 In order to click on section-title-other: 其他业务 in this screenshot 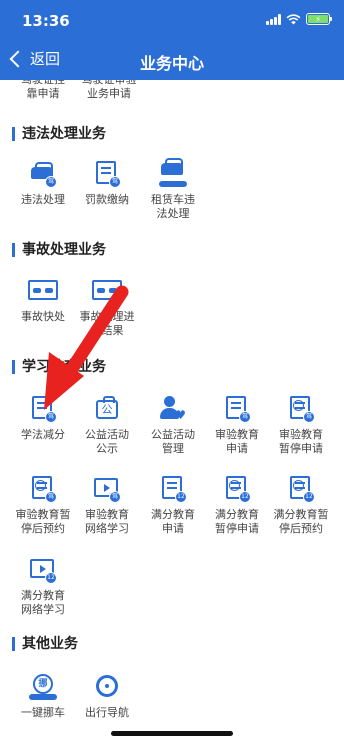, I will do `click(45, 644)`.